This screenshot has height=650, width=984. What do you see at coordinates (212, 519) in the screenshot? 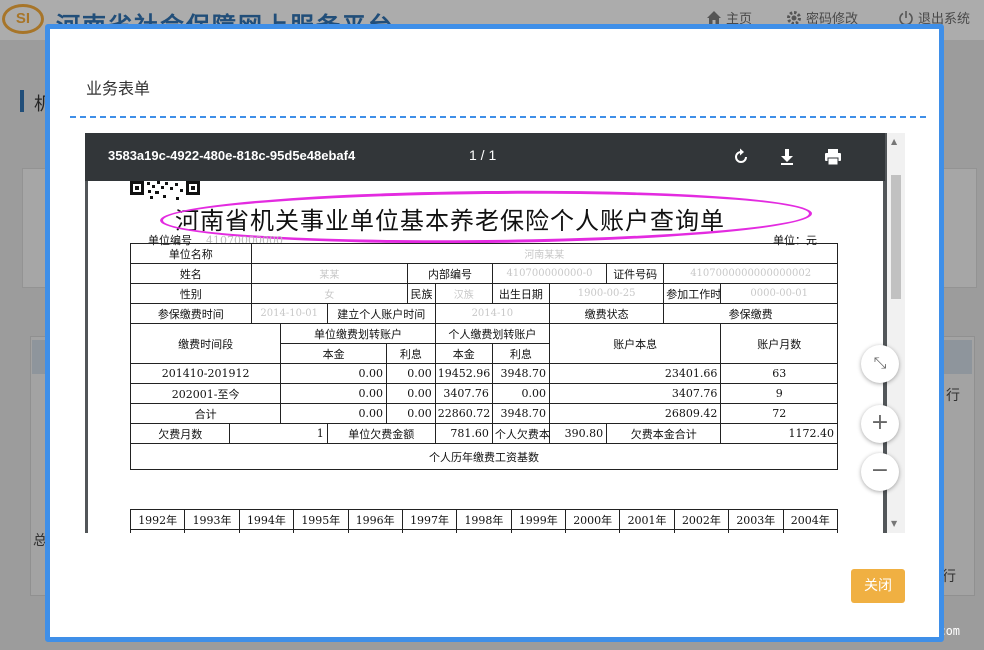
I see `year-cell: 1993年` at bounding box center [212, 519].